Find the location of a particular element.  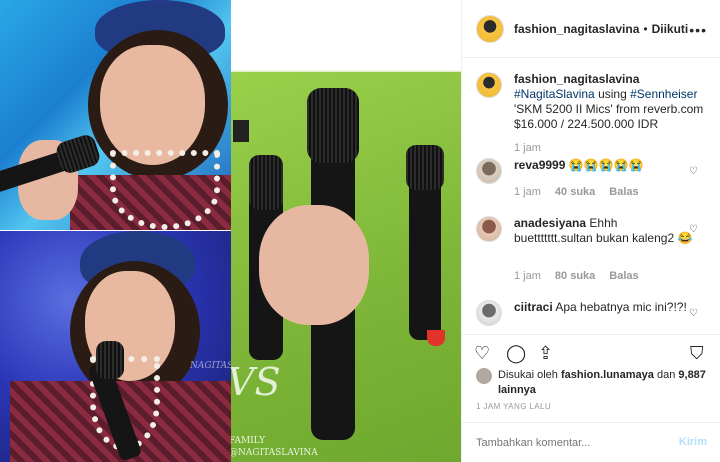

comment-meta: 1 jam 40 suka Balas is located at coordinates (576, 192).